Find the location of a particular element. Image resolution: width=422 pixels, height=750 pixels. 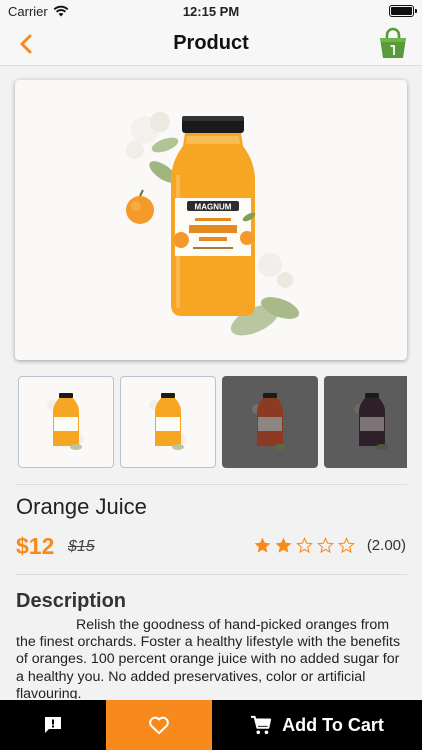

product-old-price: $15 is located at coordinates (81, 546).